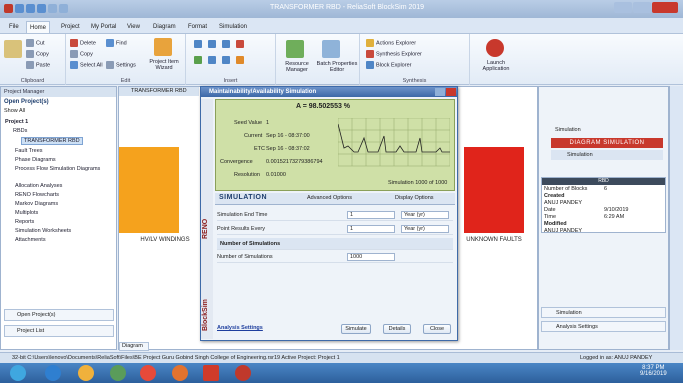  I want to click on chrome-icon, so click(148, 373).